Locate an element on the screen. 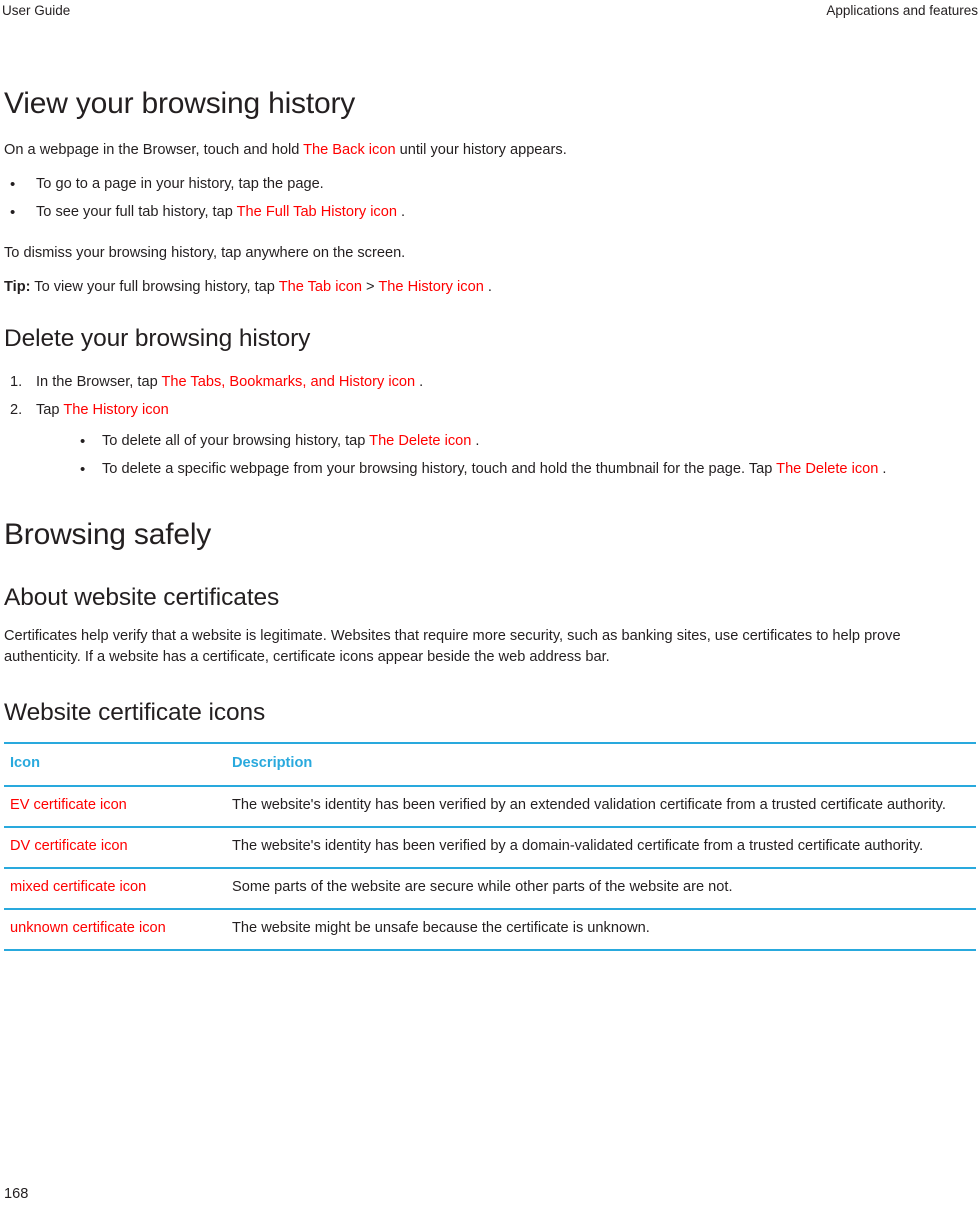 The image size is (980, 1213). cell-icon-name: mixed certificate icon is located at coordinates (115, 888).